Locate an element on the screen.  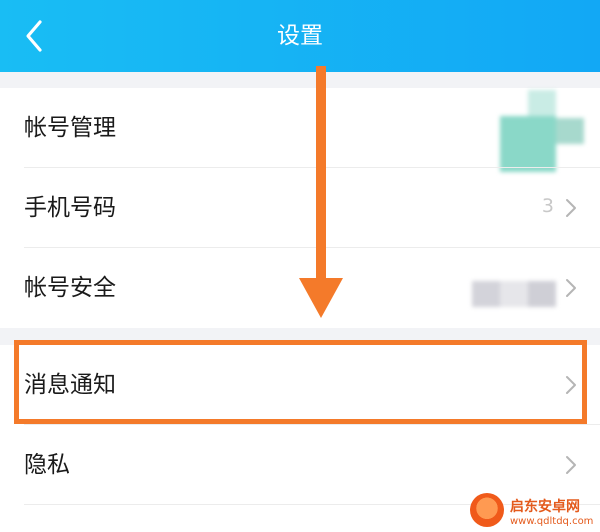
watermark-name: 启东安卓网 is located at coordinates (545, 507).